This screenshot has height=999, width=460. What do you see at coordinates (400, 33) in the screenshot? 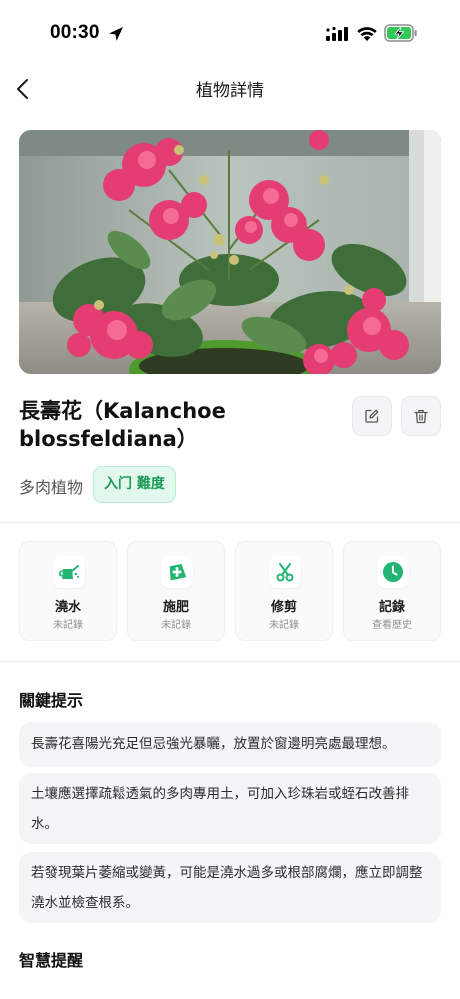
I see `battery-charging-icon` at bounding box center [400, 33].